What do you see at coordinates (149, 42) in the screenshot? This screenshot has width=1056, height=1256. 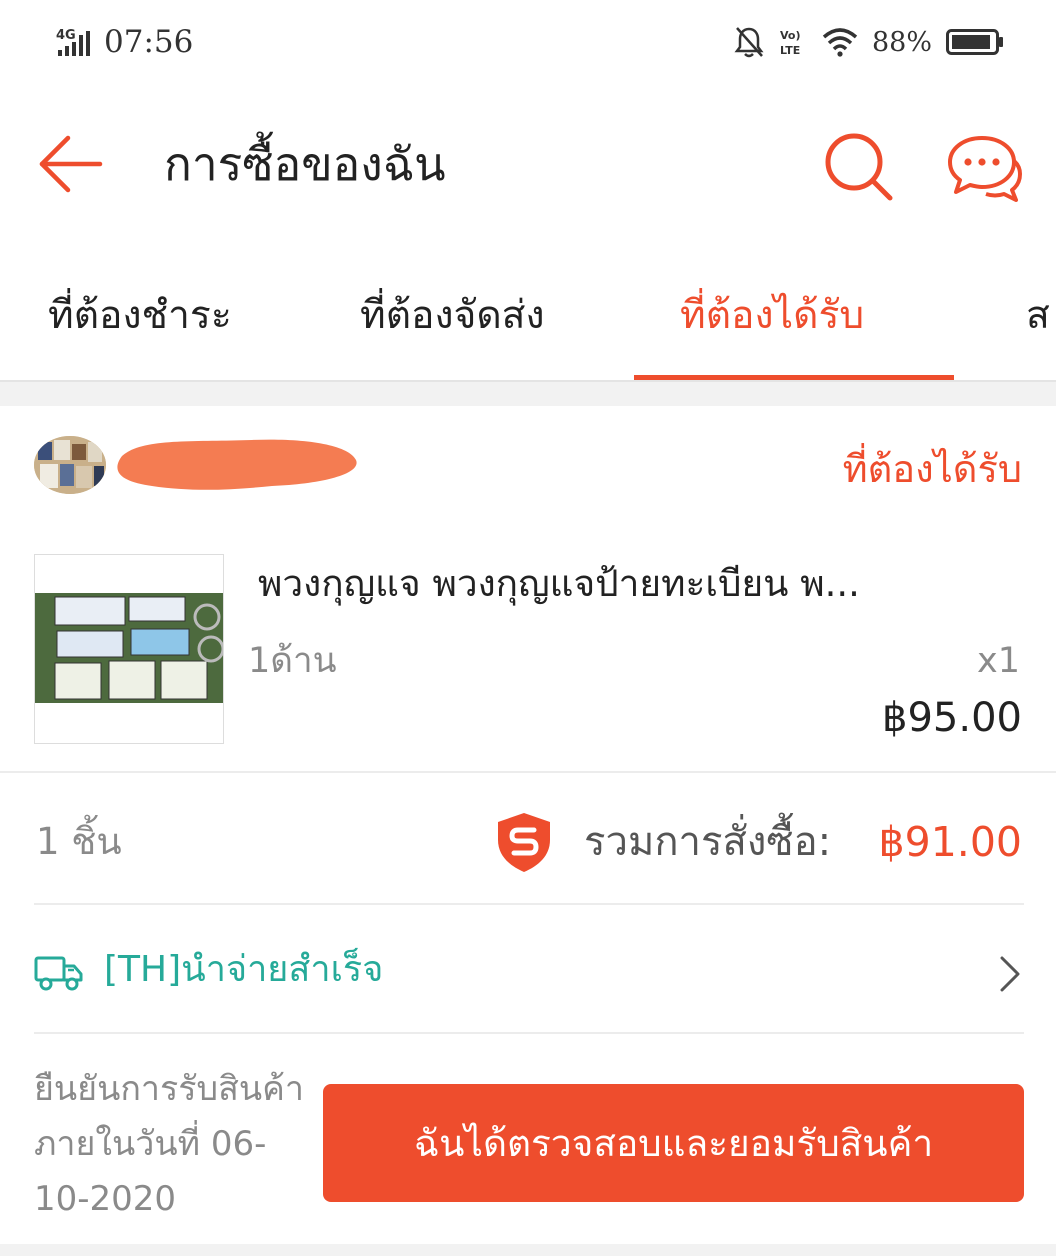 I see `status-time: 07:56` at bounding box center [149, 42].